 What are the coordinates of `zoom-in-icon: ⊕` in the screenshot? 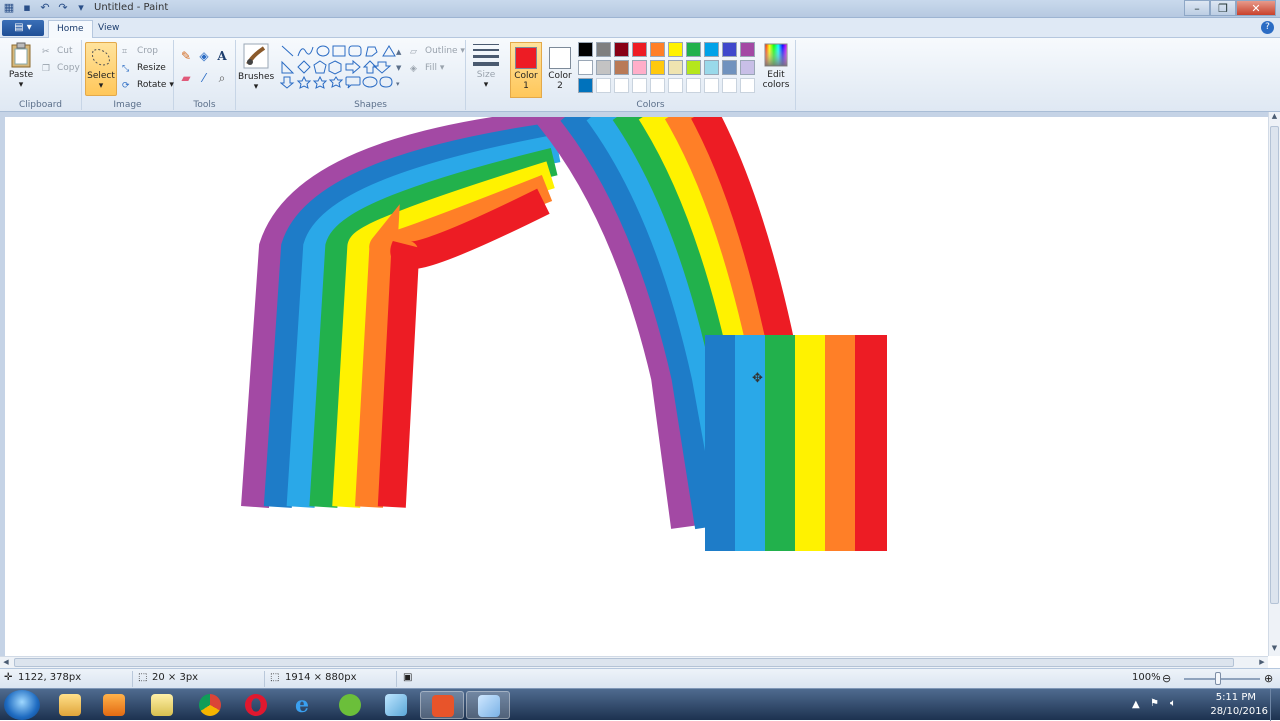 It's located at (1268, 678).